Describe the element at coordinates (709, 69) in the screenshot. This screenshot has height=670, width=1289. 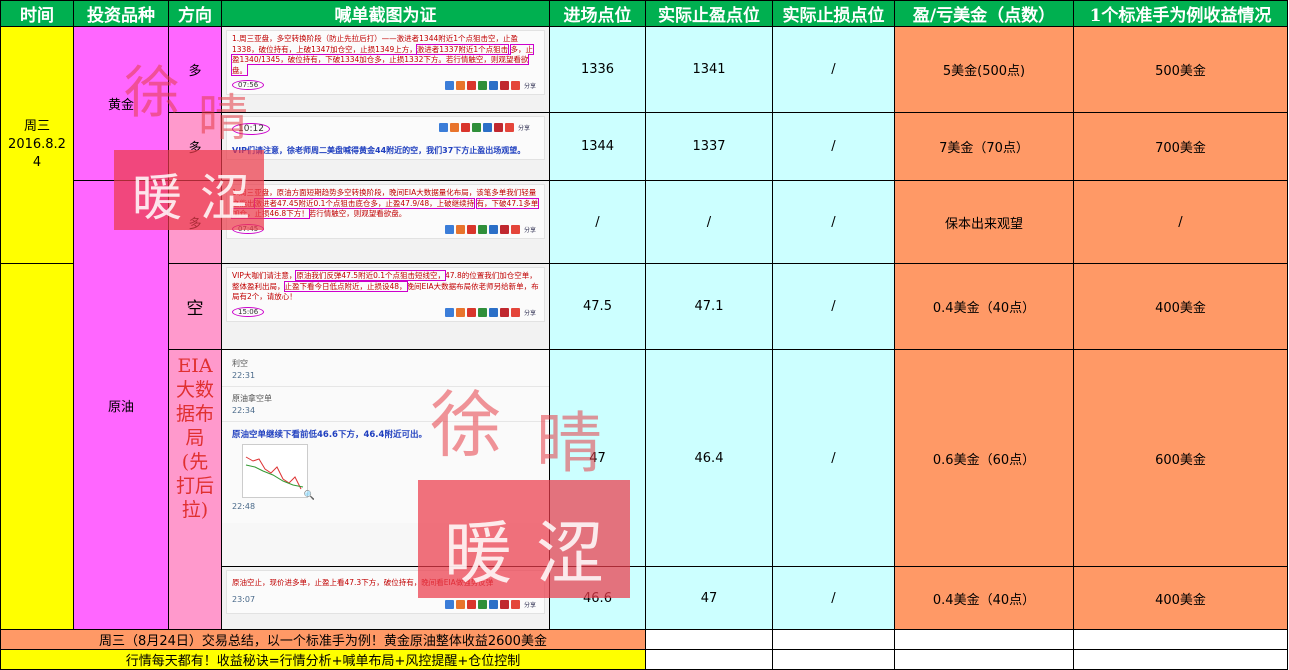
I see `take-profit-cell: 1341` at that location.